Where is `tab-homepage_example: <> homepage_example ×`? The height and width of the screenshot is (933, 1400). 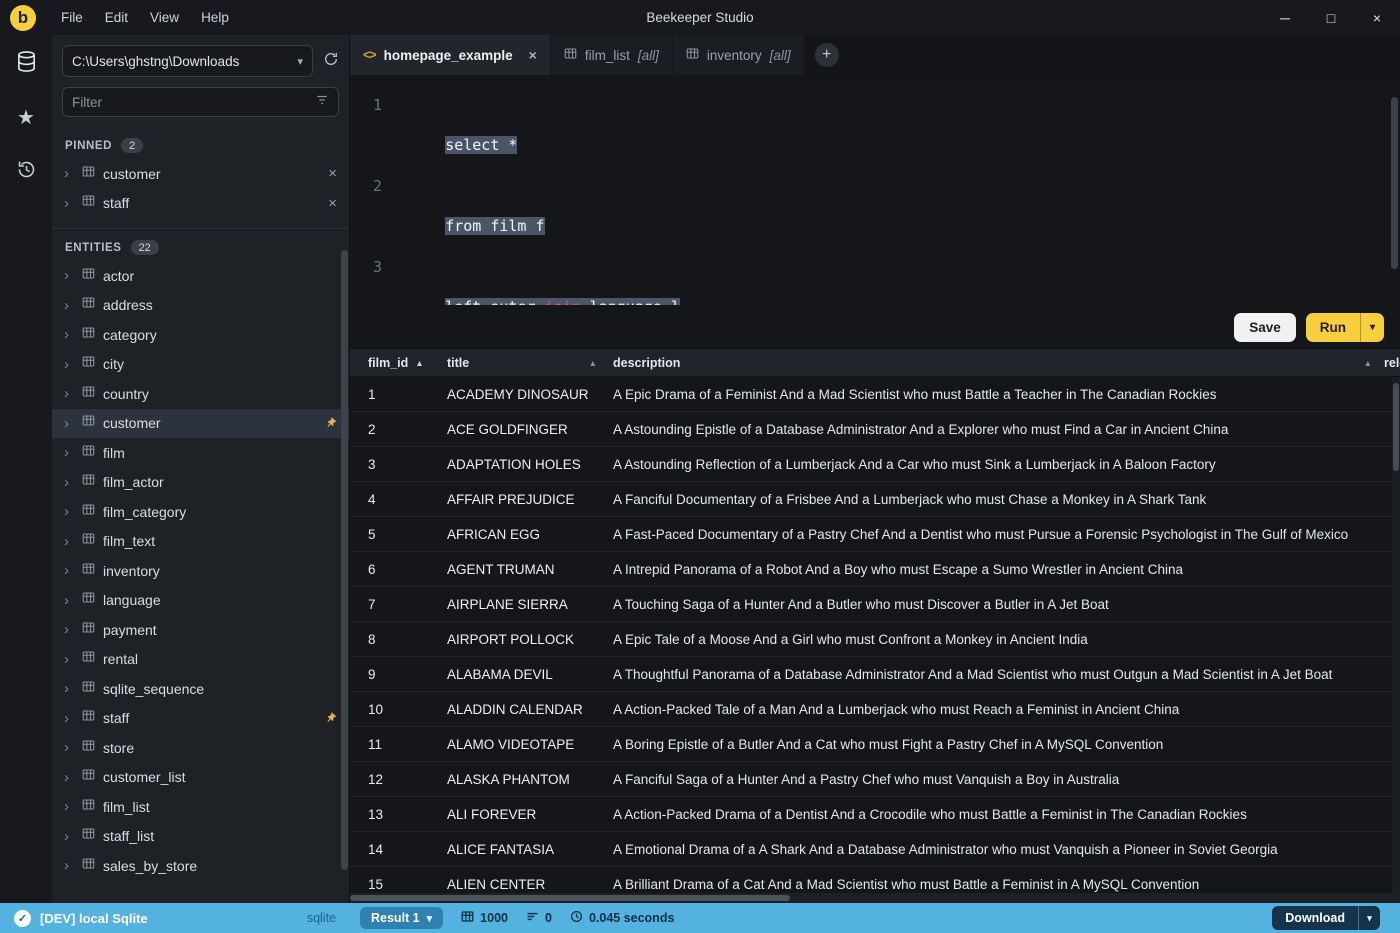
tab-homepage_example: <> homepage_example × is located at coordinates (450, 55).